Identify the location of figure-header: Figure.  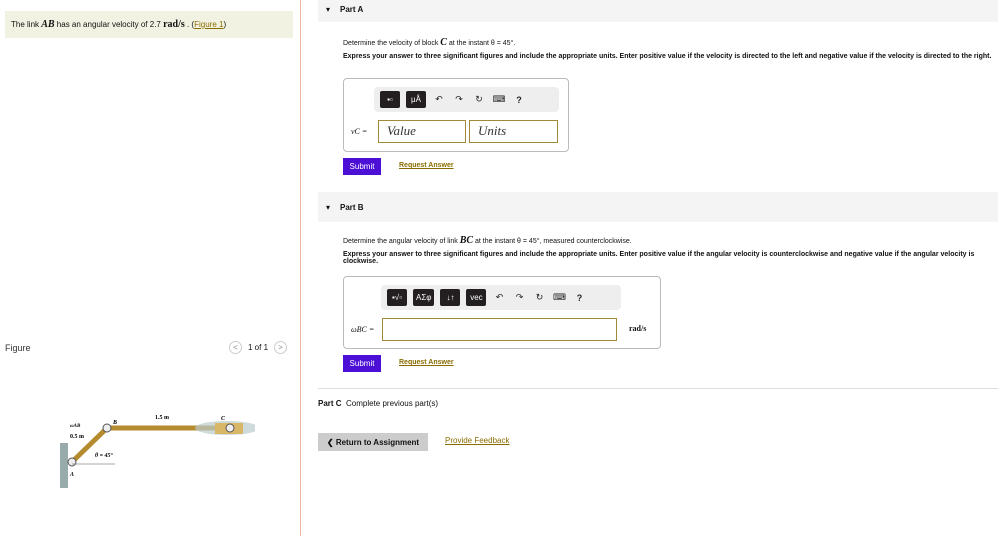
(18, 348).